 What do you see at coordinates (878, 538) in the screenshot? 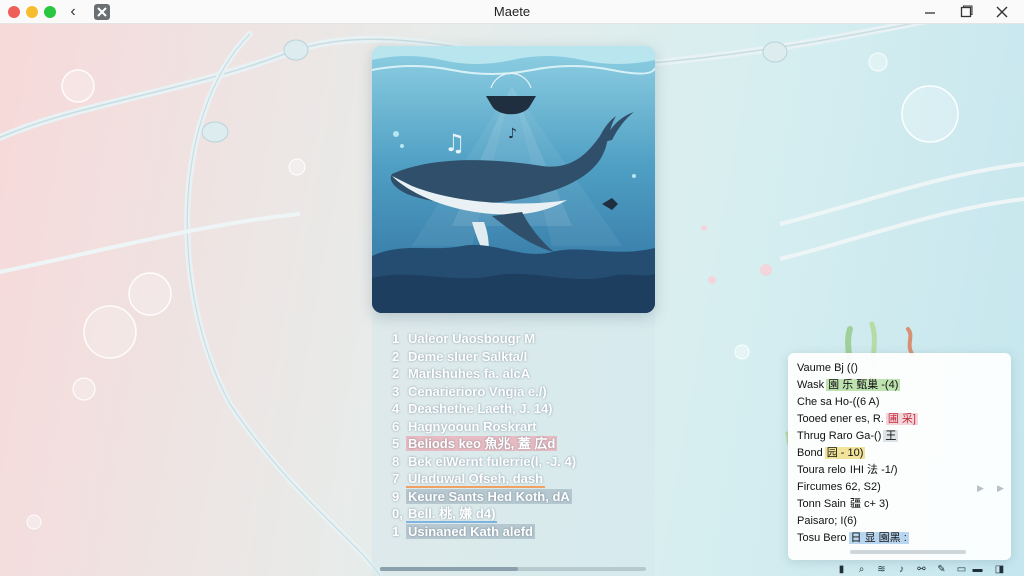
I see `note-tag: 日 显 園黑 :` at bounding box center [878, 538].